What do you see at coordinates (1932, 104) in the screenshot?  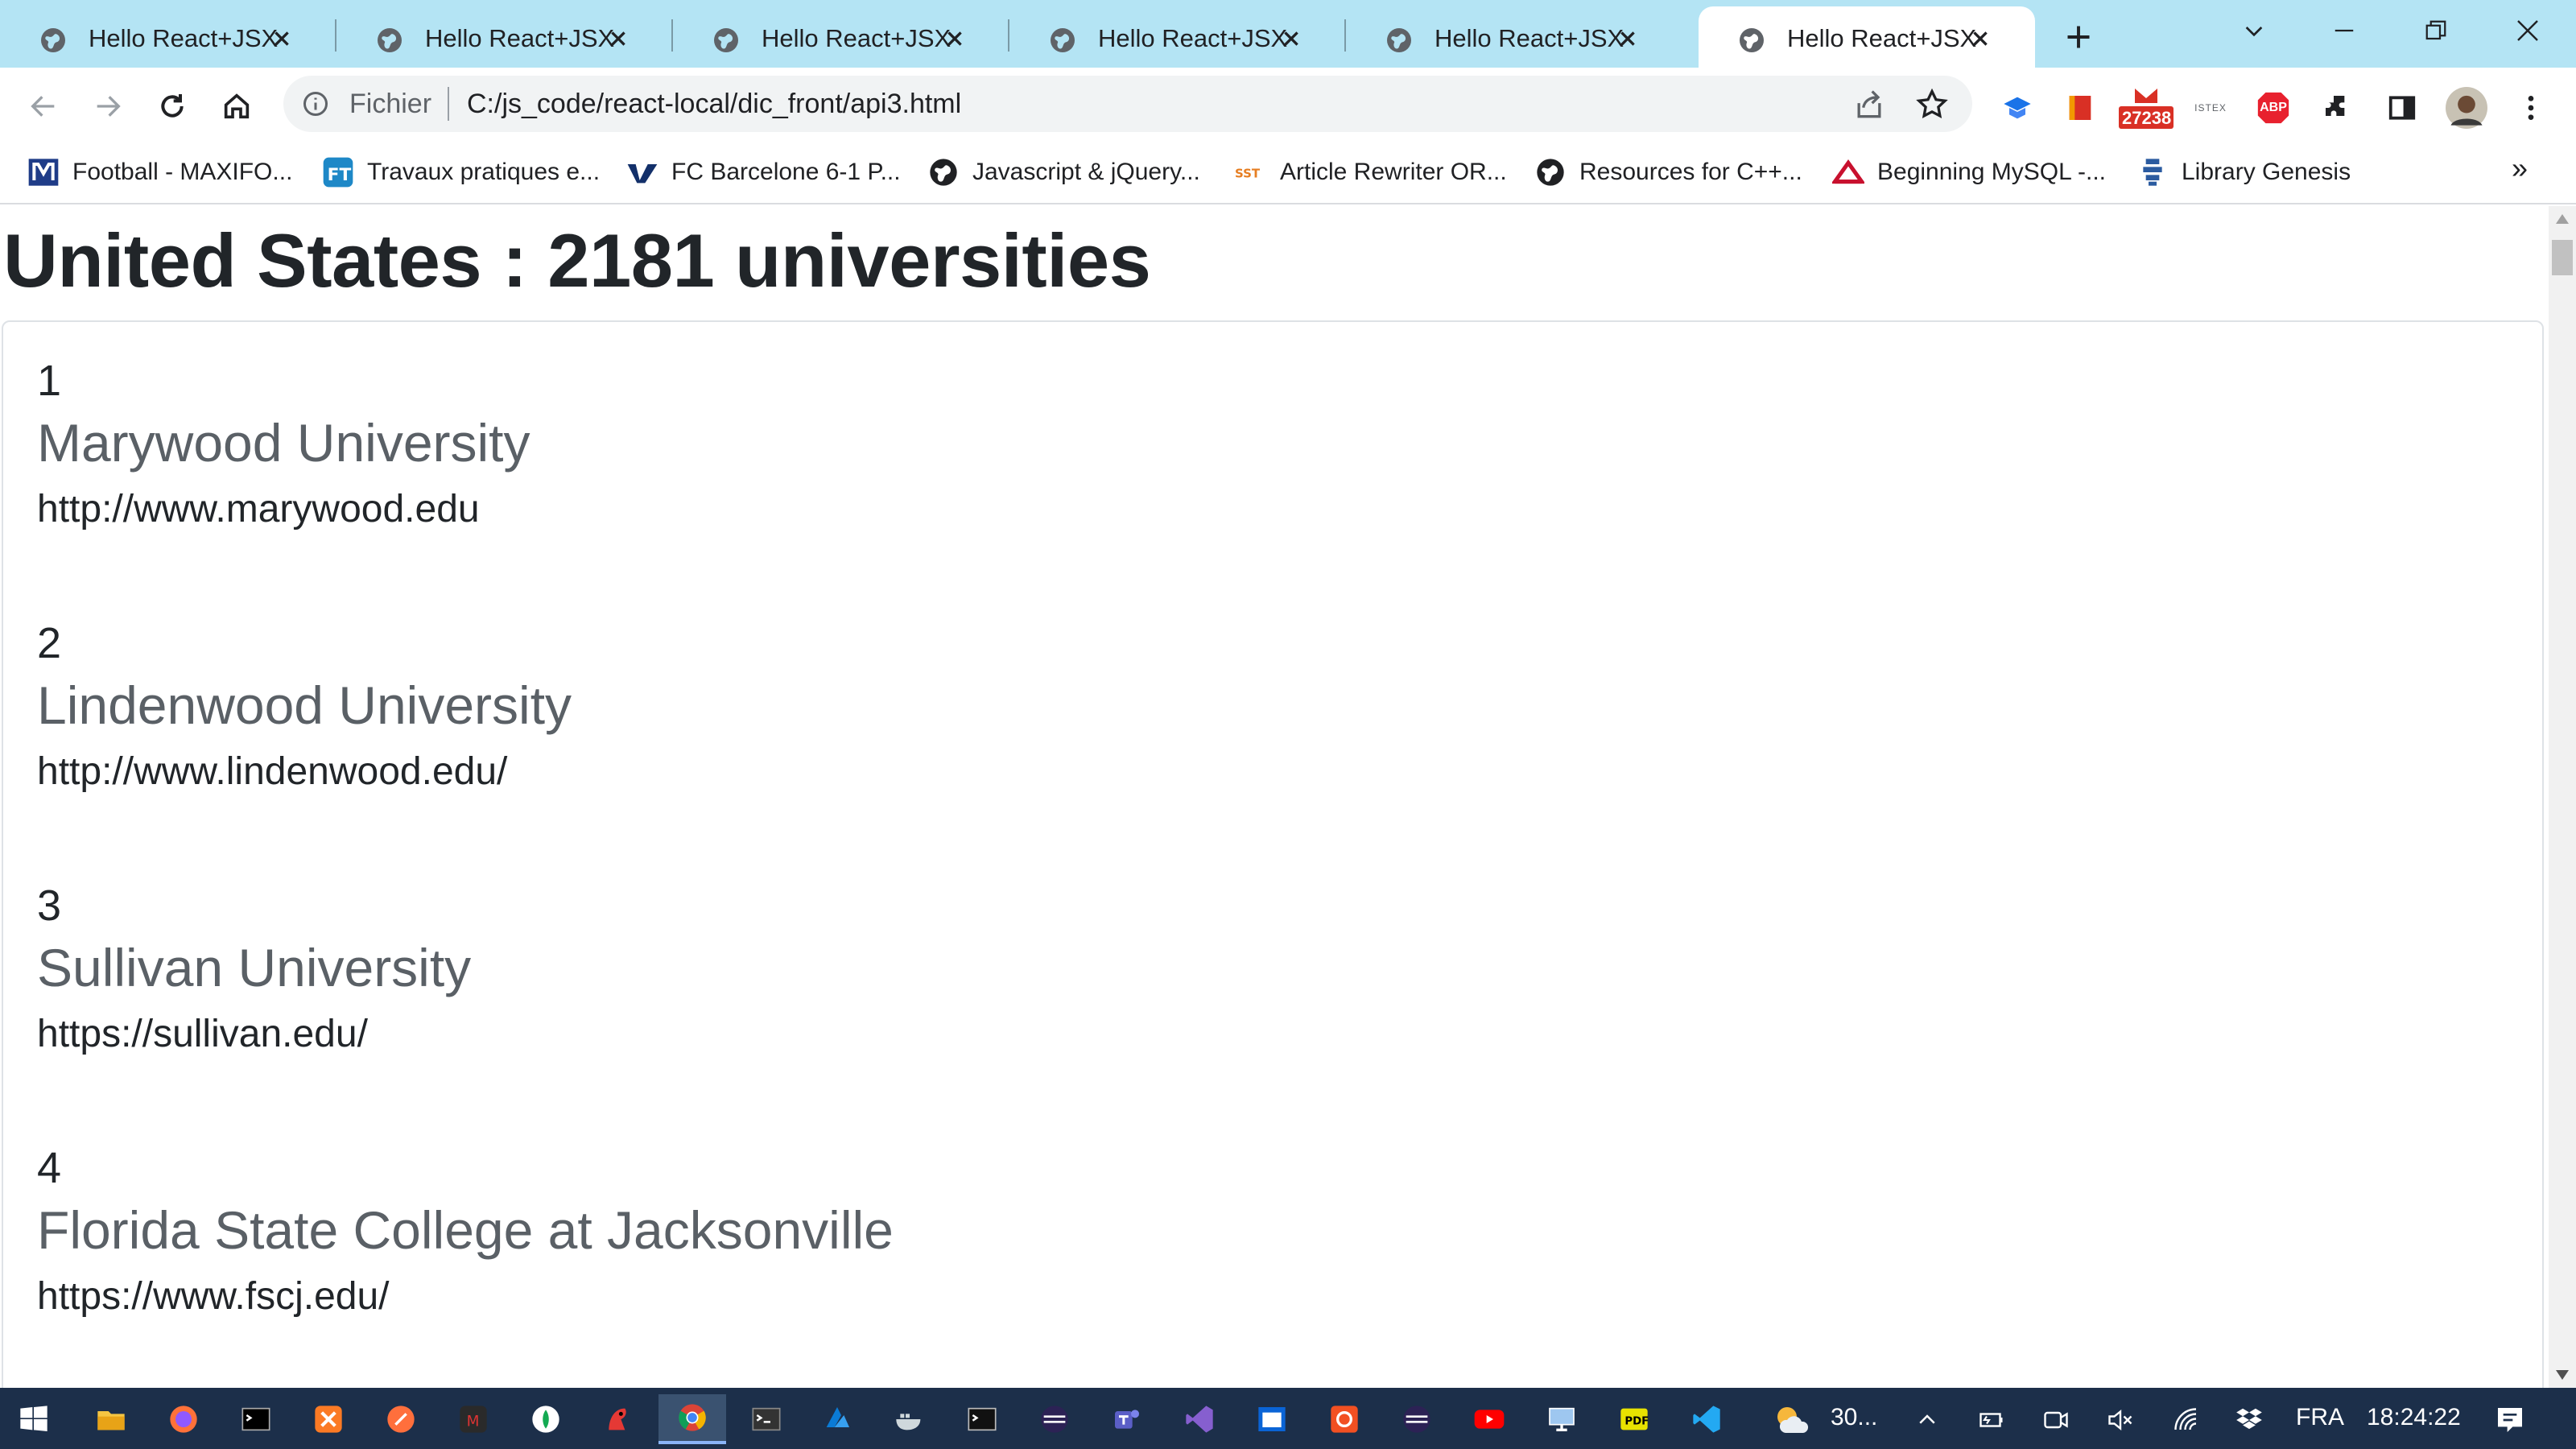 I see `star-icon` at bounding box center [1932, 104].